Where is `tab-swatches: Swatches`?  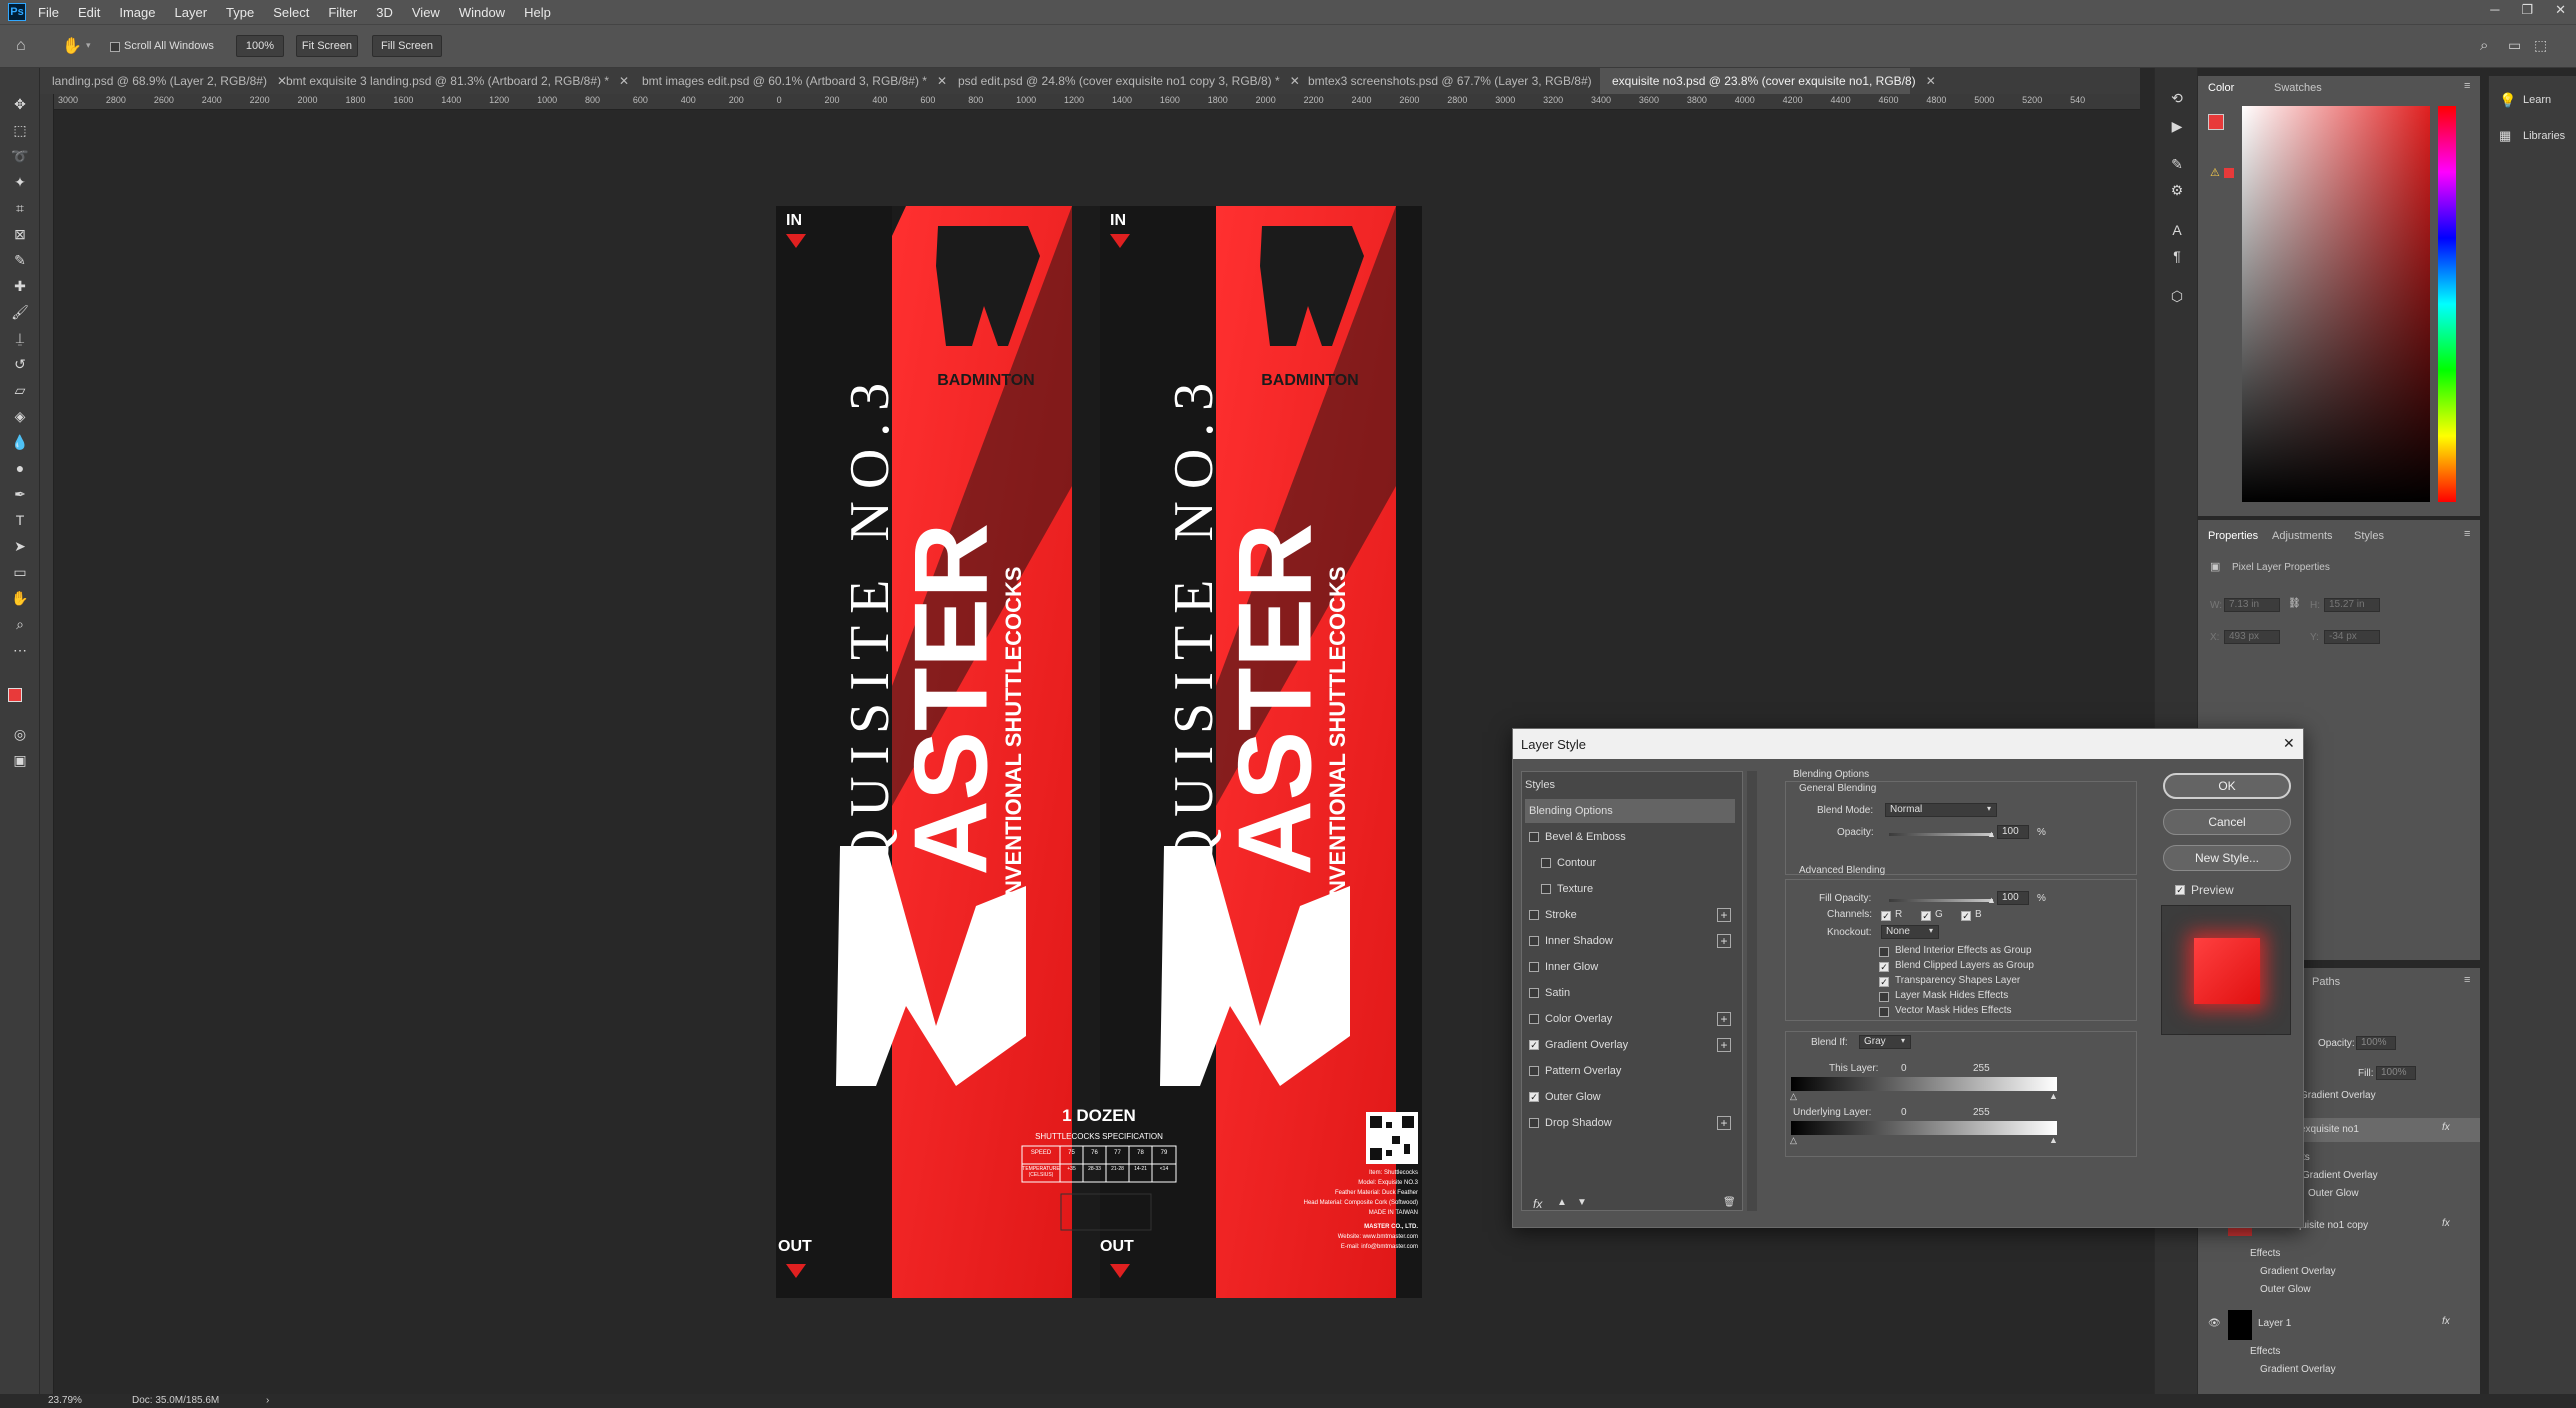
tab-swatches: Swatches is located at coordinates (2298, 88).